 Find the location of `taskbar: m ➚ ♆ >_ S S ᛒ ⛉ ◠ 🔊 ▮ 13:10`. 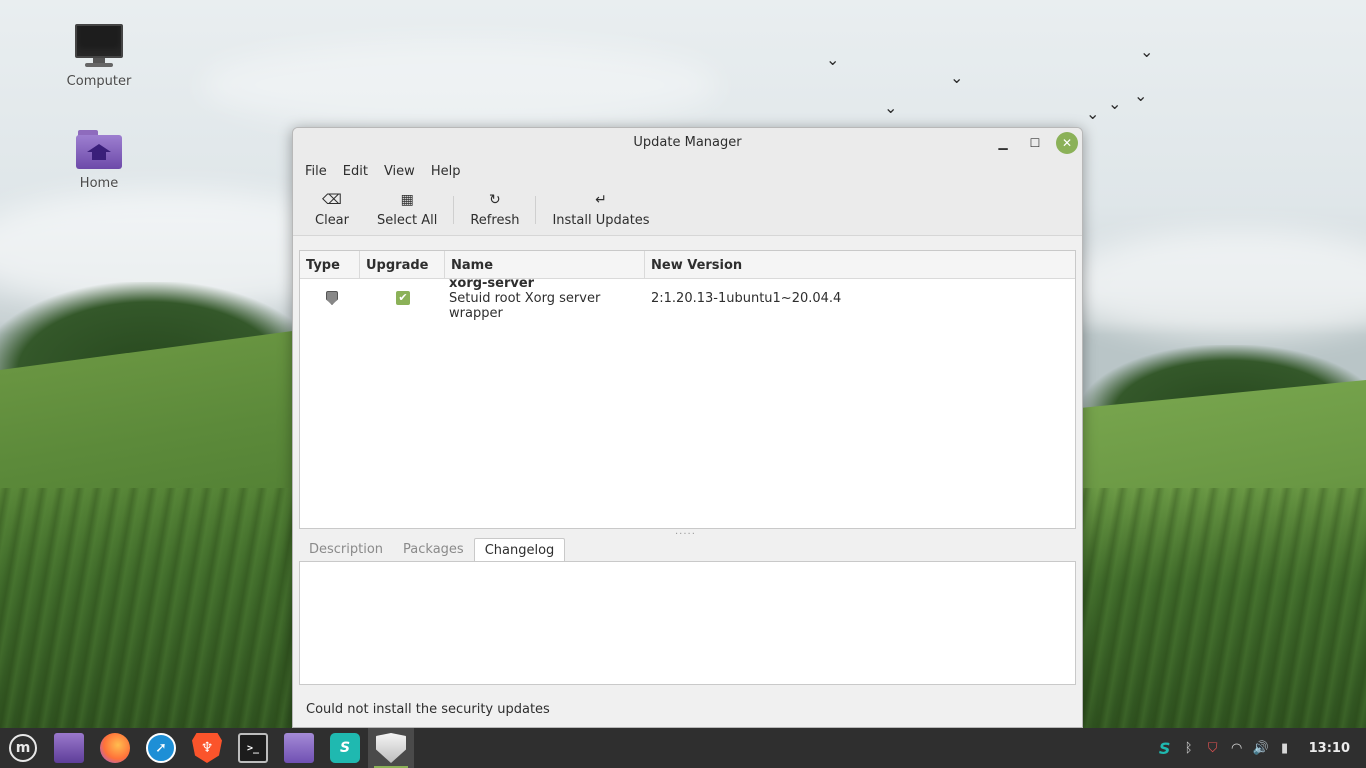

taskbar: m ➚ ♆ >_ S S ᛒ ⛉ ◠ 🔊 ▮ 13:10 is located at coordinates (683, 748).